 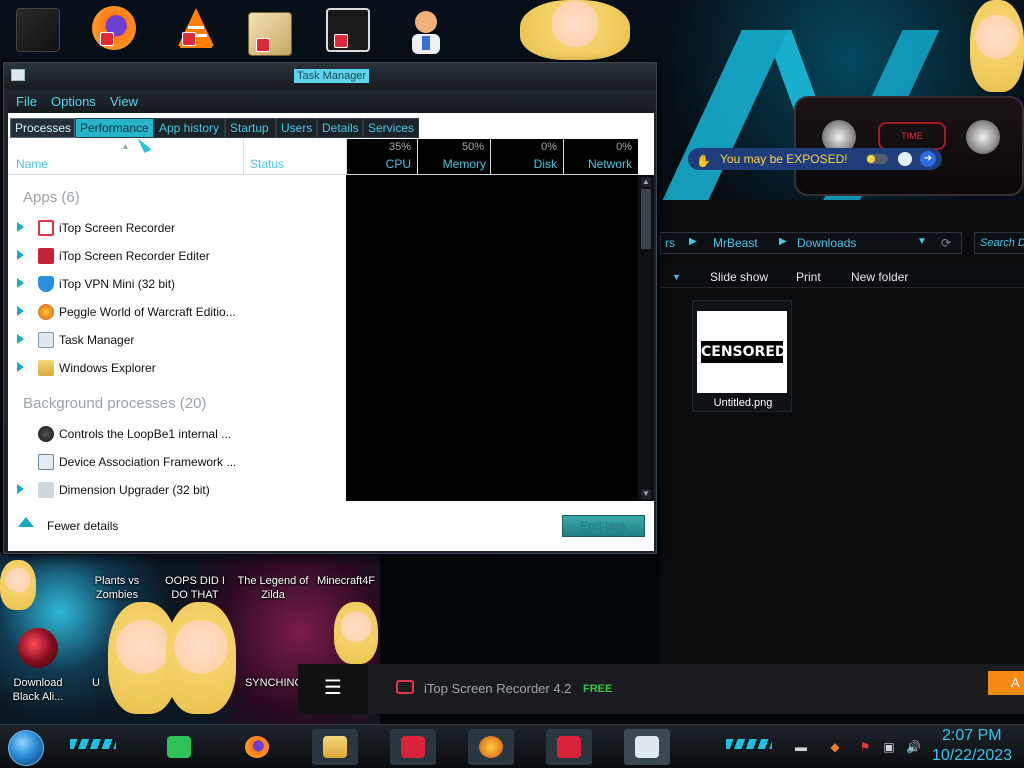 I want to click on notes-icon, so click(x=179, y=747).